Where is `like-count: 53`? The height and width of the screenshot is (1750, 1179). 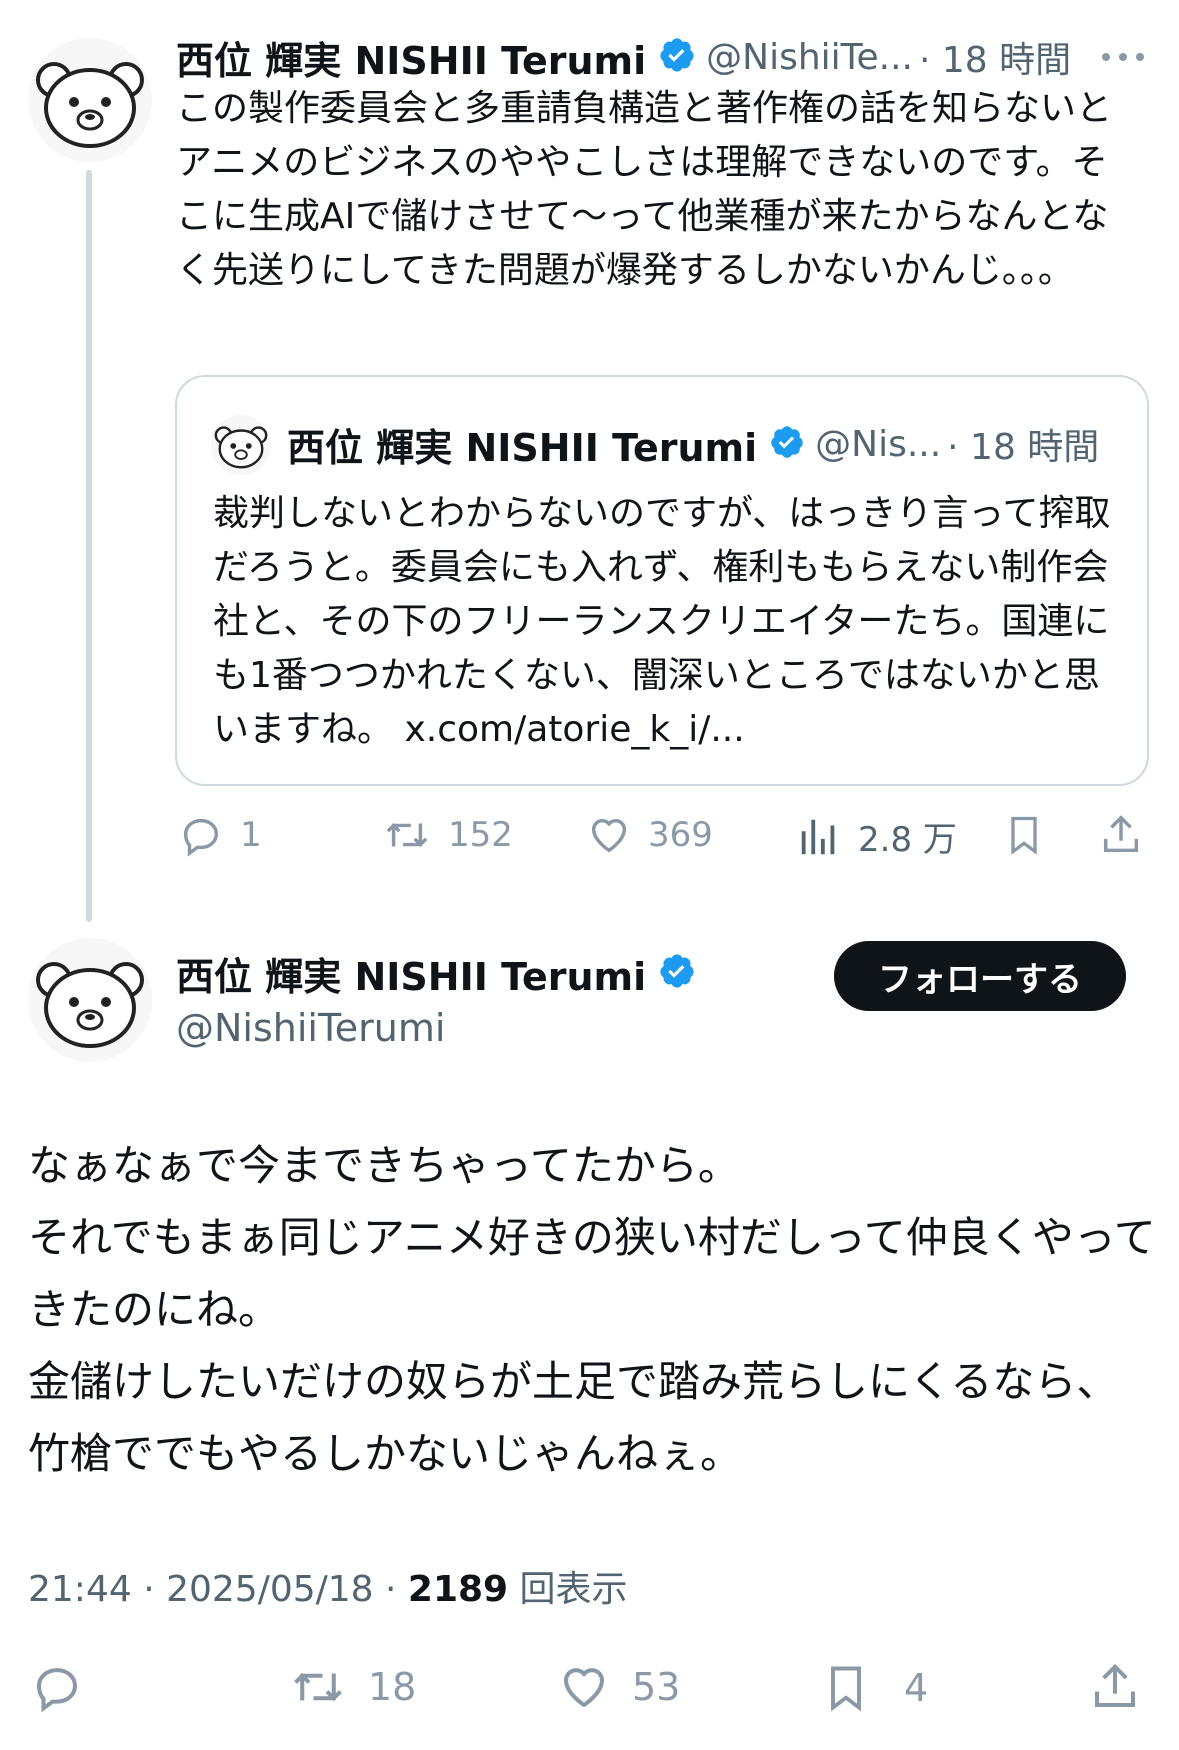
like-count: 53 is located at coordinates (656, 1687).